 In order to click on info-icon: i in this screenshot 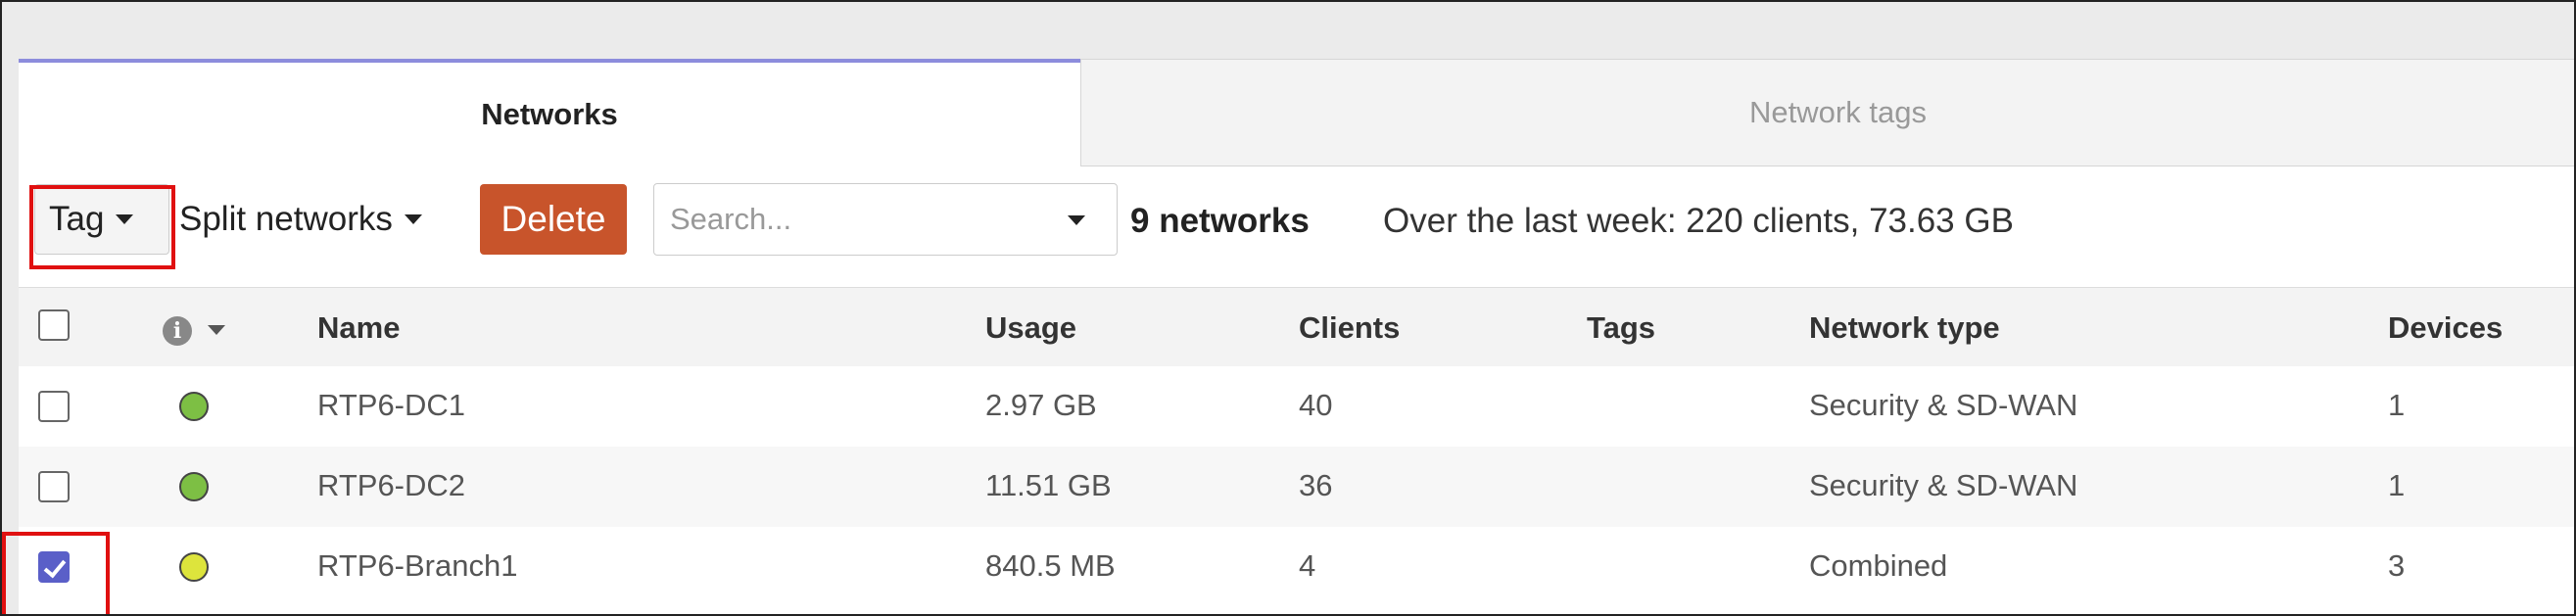, I will do `click(177, 331)`.